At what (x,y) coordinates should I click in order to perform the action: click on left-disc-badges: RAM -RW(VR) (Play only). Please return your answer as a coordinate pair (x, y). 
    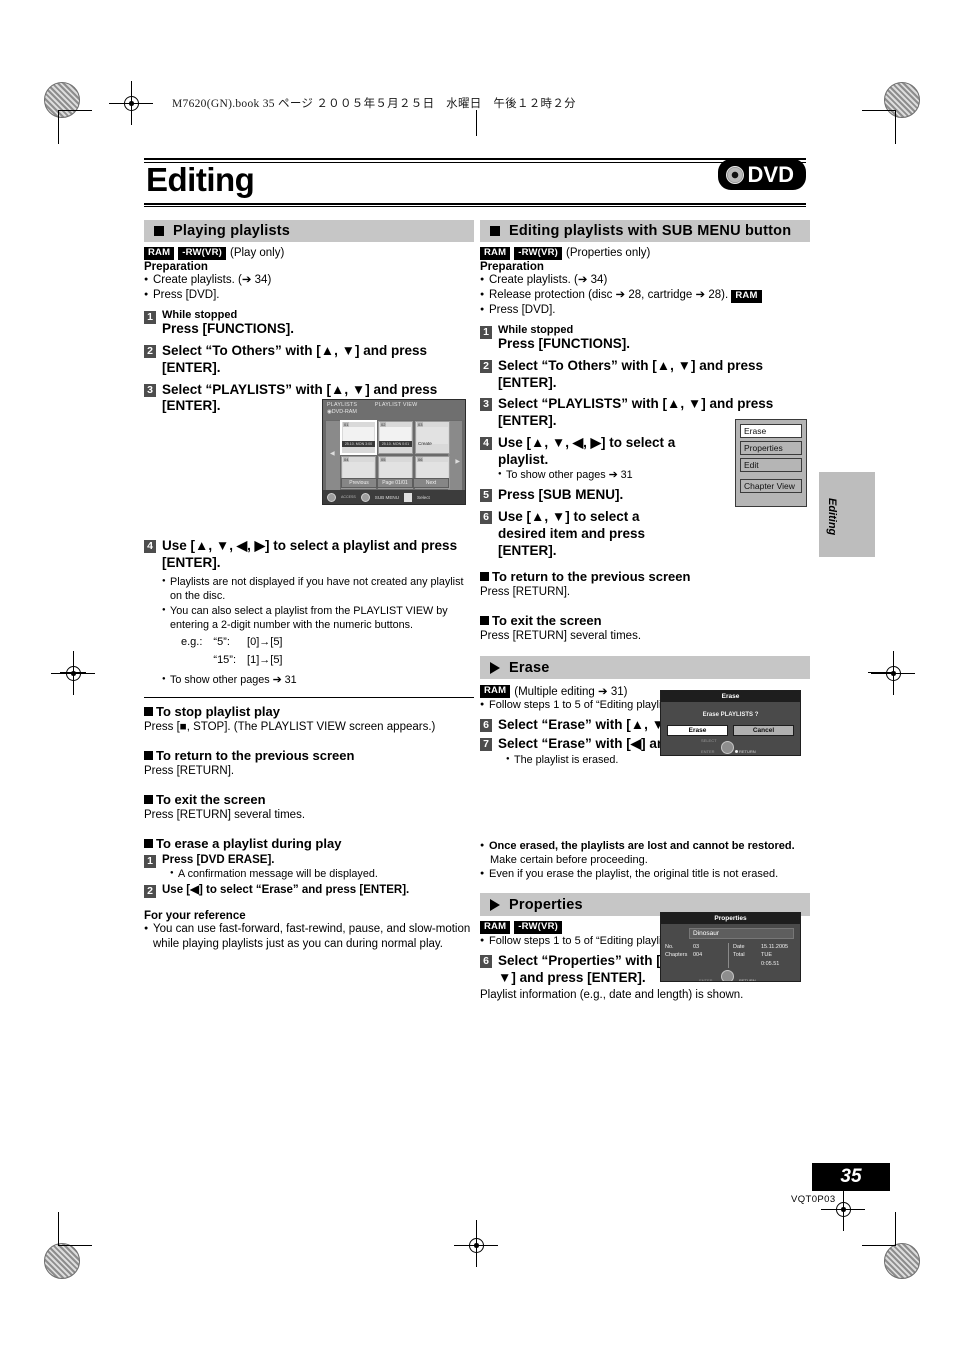
    Looking at the image, I should click on (309, 253).